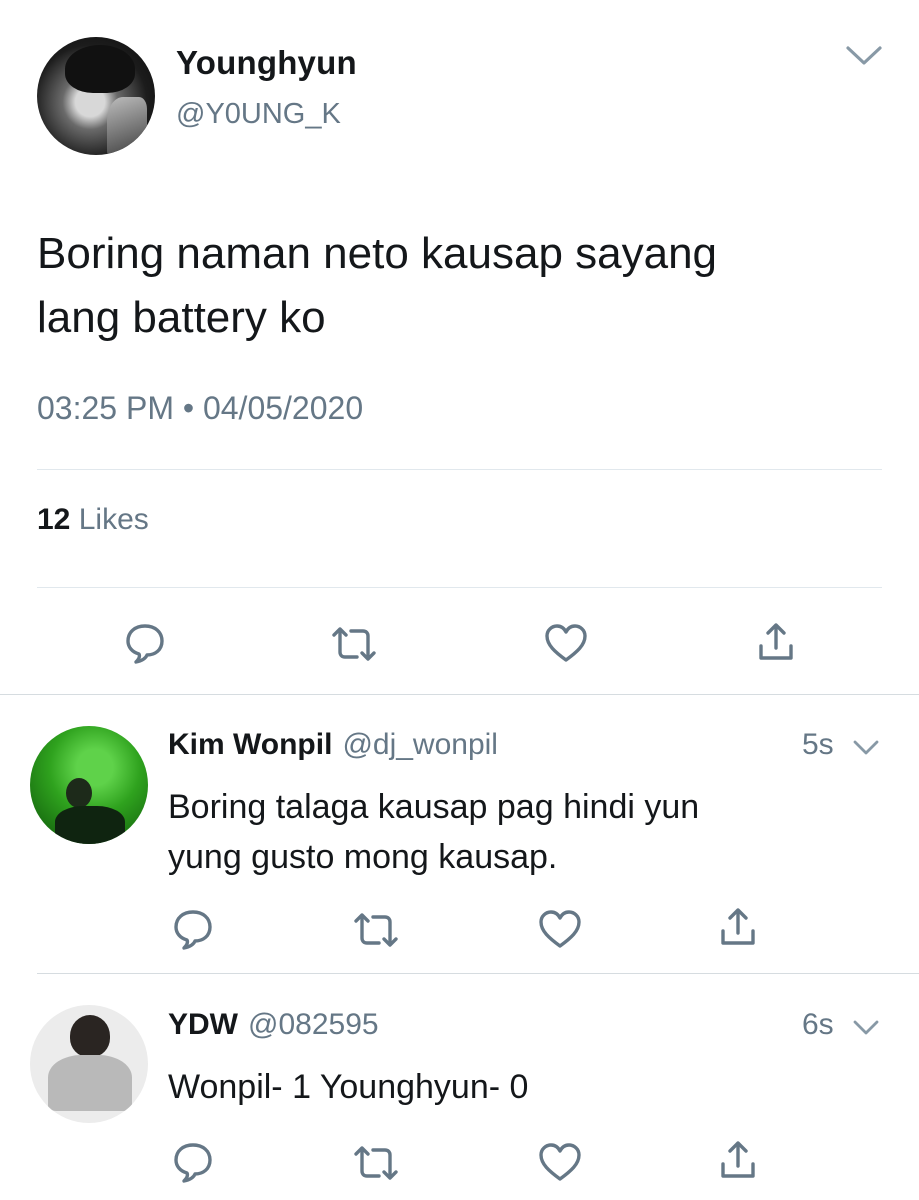  Describe the element at coordinates (313, 1024) in the screenshot. I see `user-handle: @082595` at that location.